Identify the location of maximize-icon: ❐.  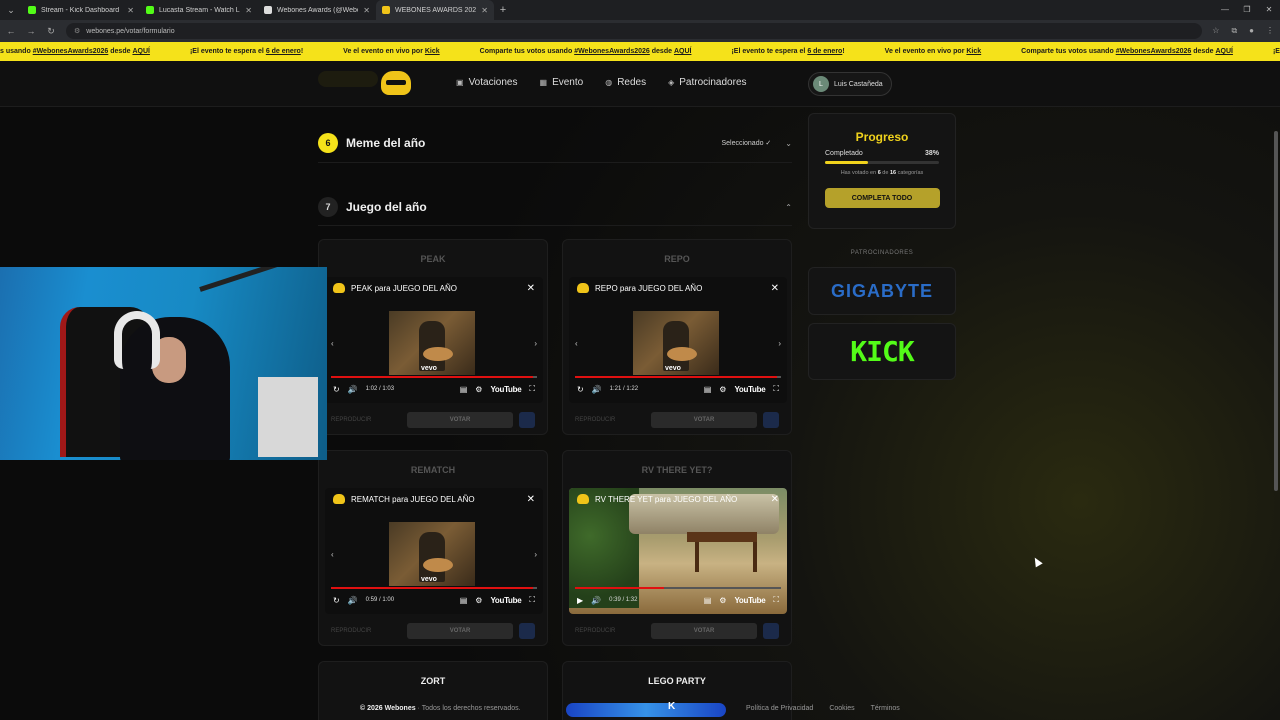
(1247, 10).